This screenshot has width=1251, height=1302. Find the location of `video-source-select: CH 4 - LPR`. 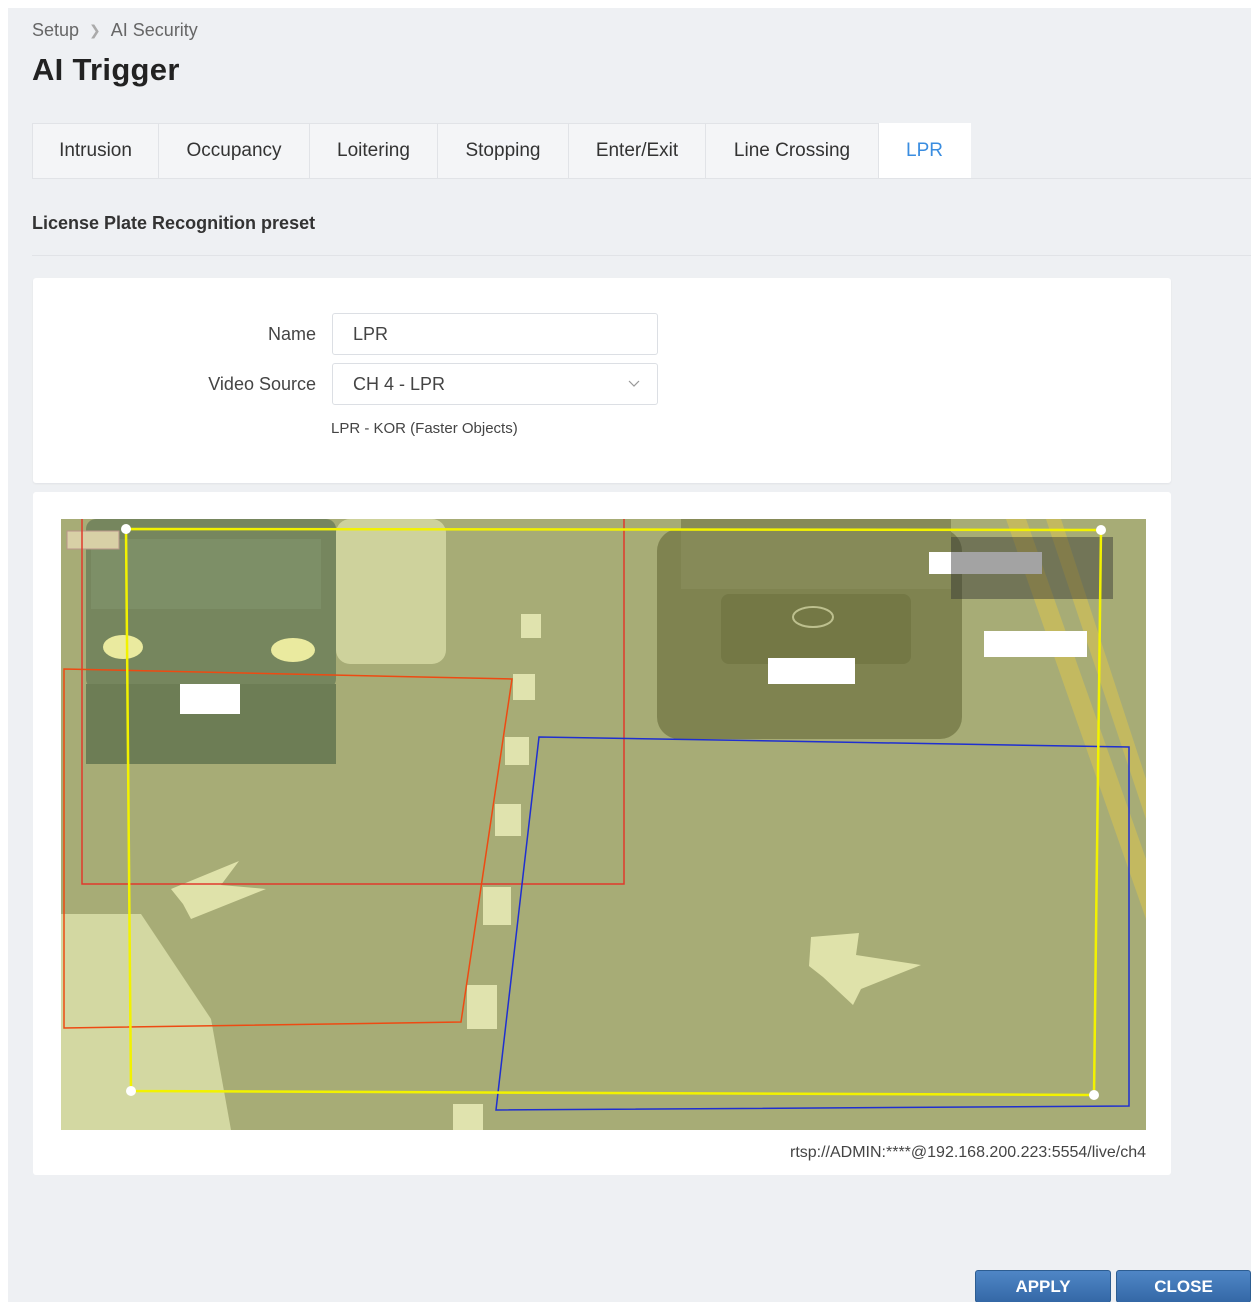

video-source-select: CH 4 - LPR is located at coordinates (495, 384).